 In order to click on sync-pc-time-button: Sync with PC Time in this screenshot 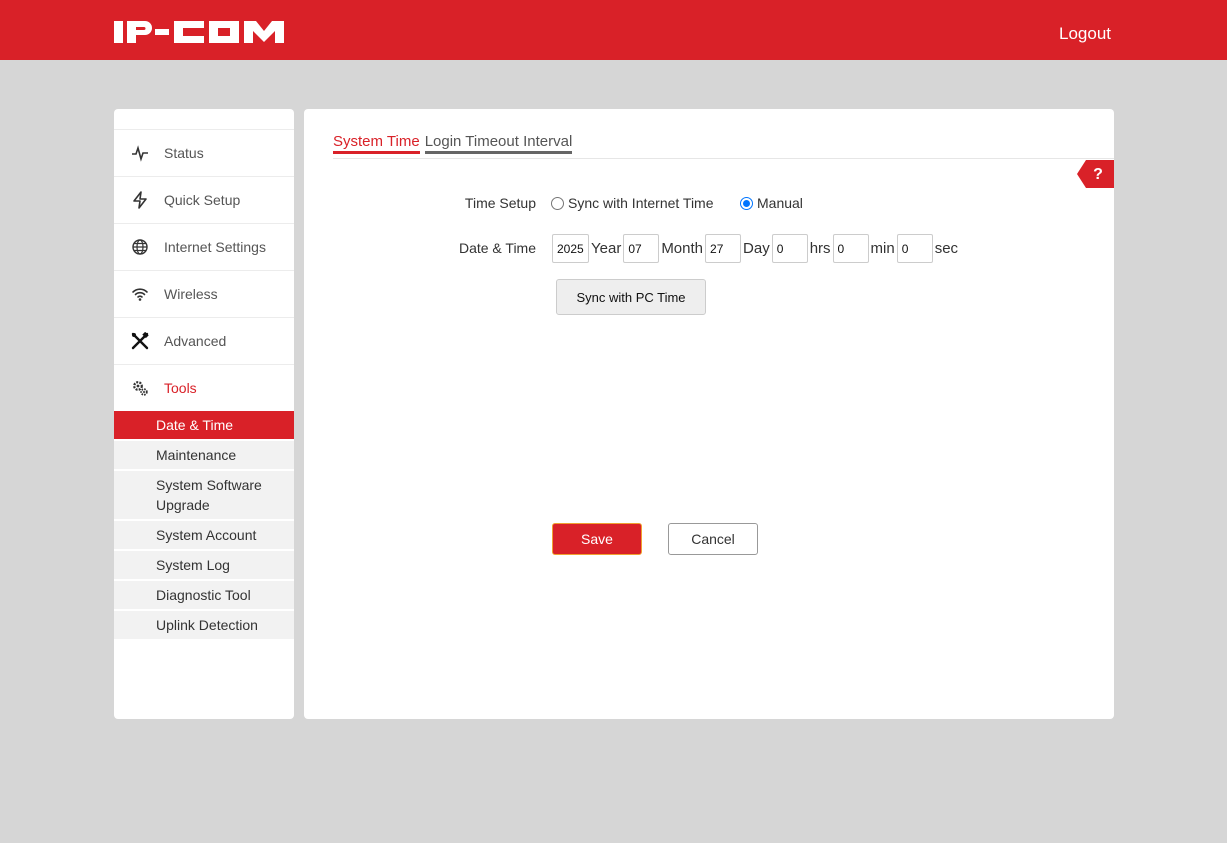, I will do `click(631, 297)`.